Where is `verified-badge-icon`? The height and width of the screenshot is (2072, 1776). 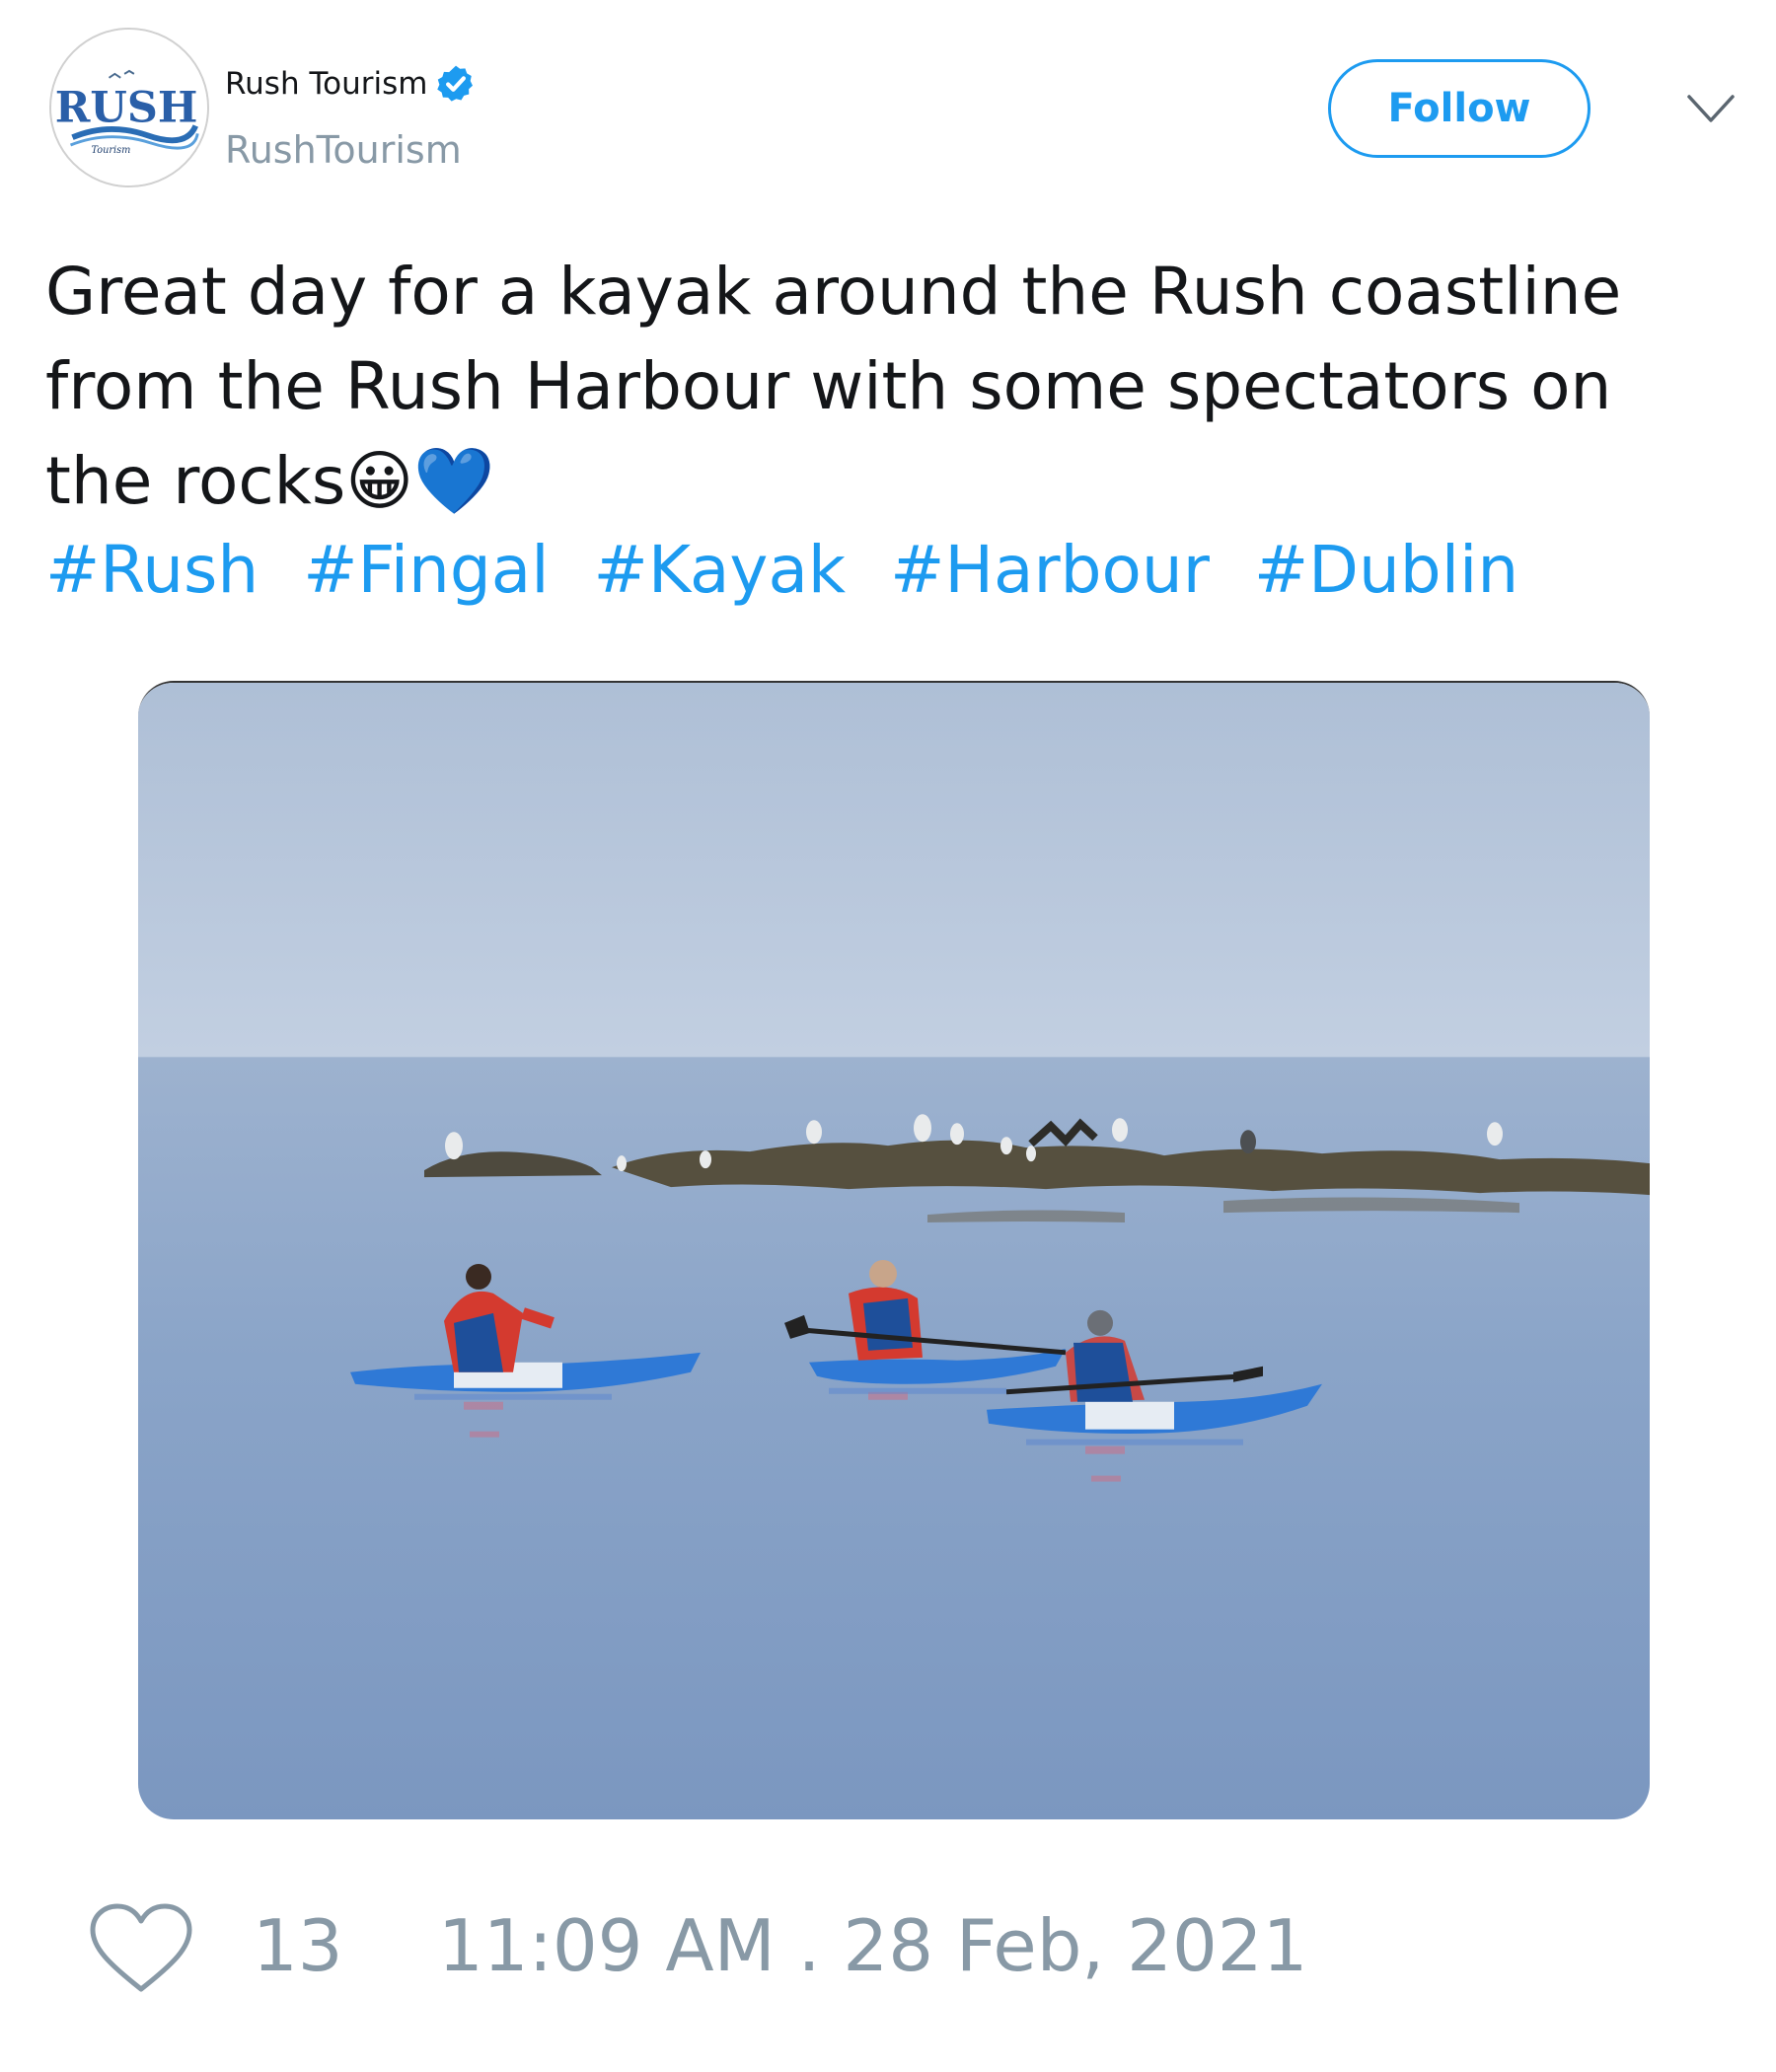
verified-badge-icon is located at coordinates (456, 84).